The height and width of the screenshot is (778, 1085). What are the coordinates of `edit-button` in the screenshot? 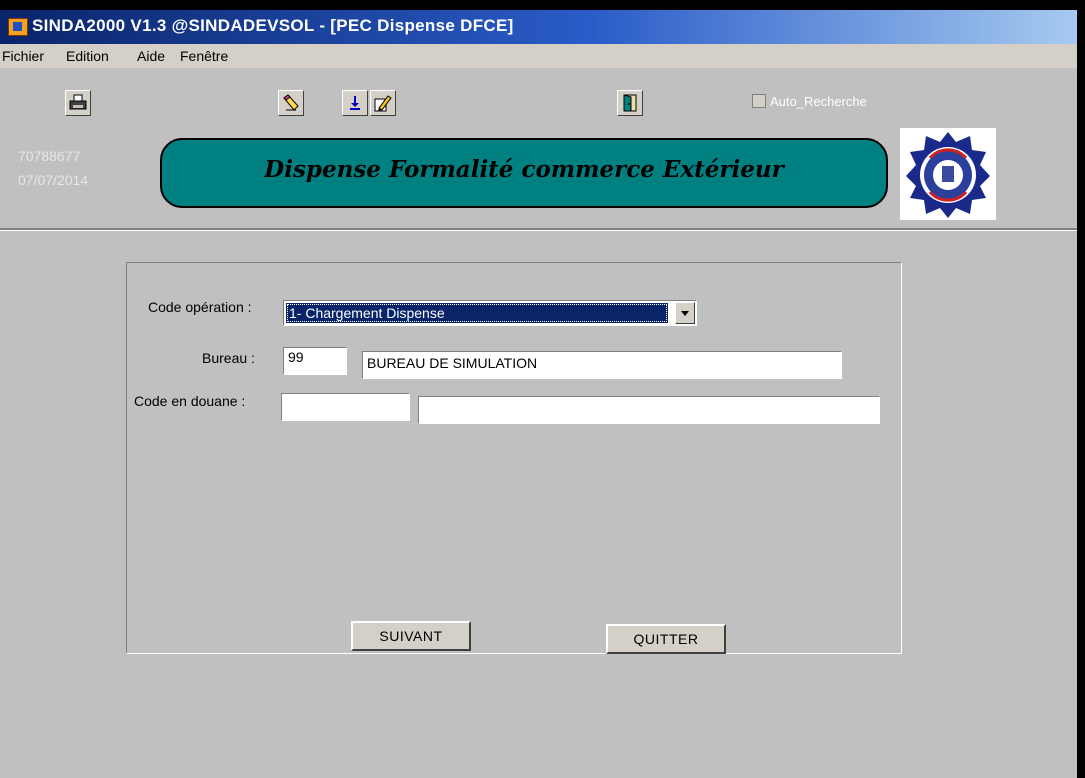 It's located at (383, 103).